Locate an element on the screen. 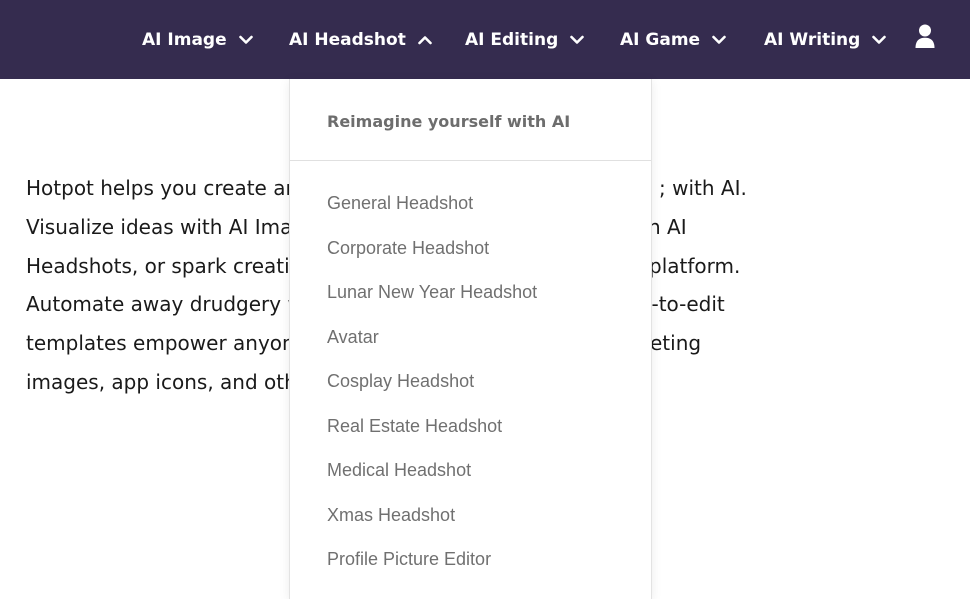 The width and height of the screenshot is (970, 599). dropdown-heading: Reimagine yourself with AI is located at coordinates (449, 121).